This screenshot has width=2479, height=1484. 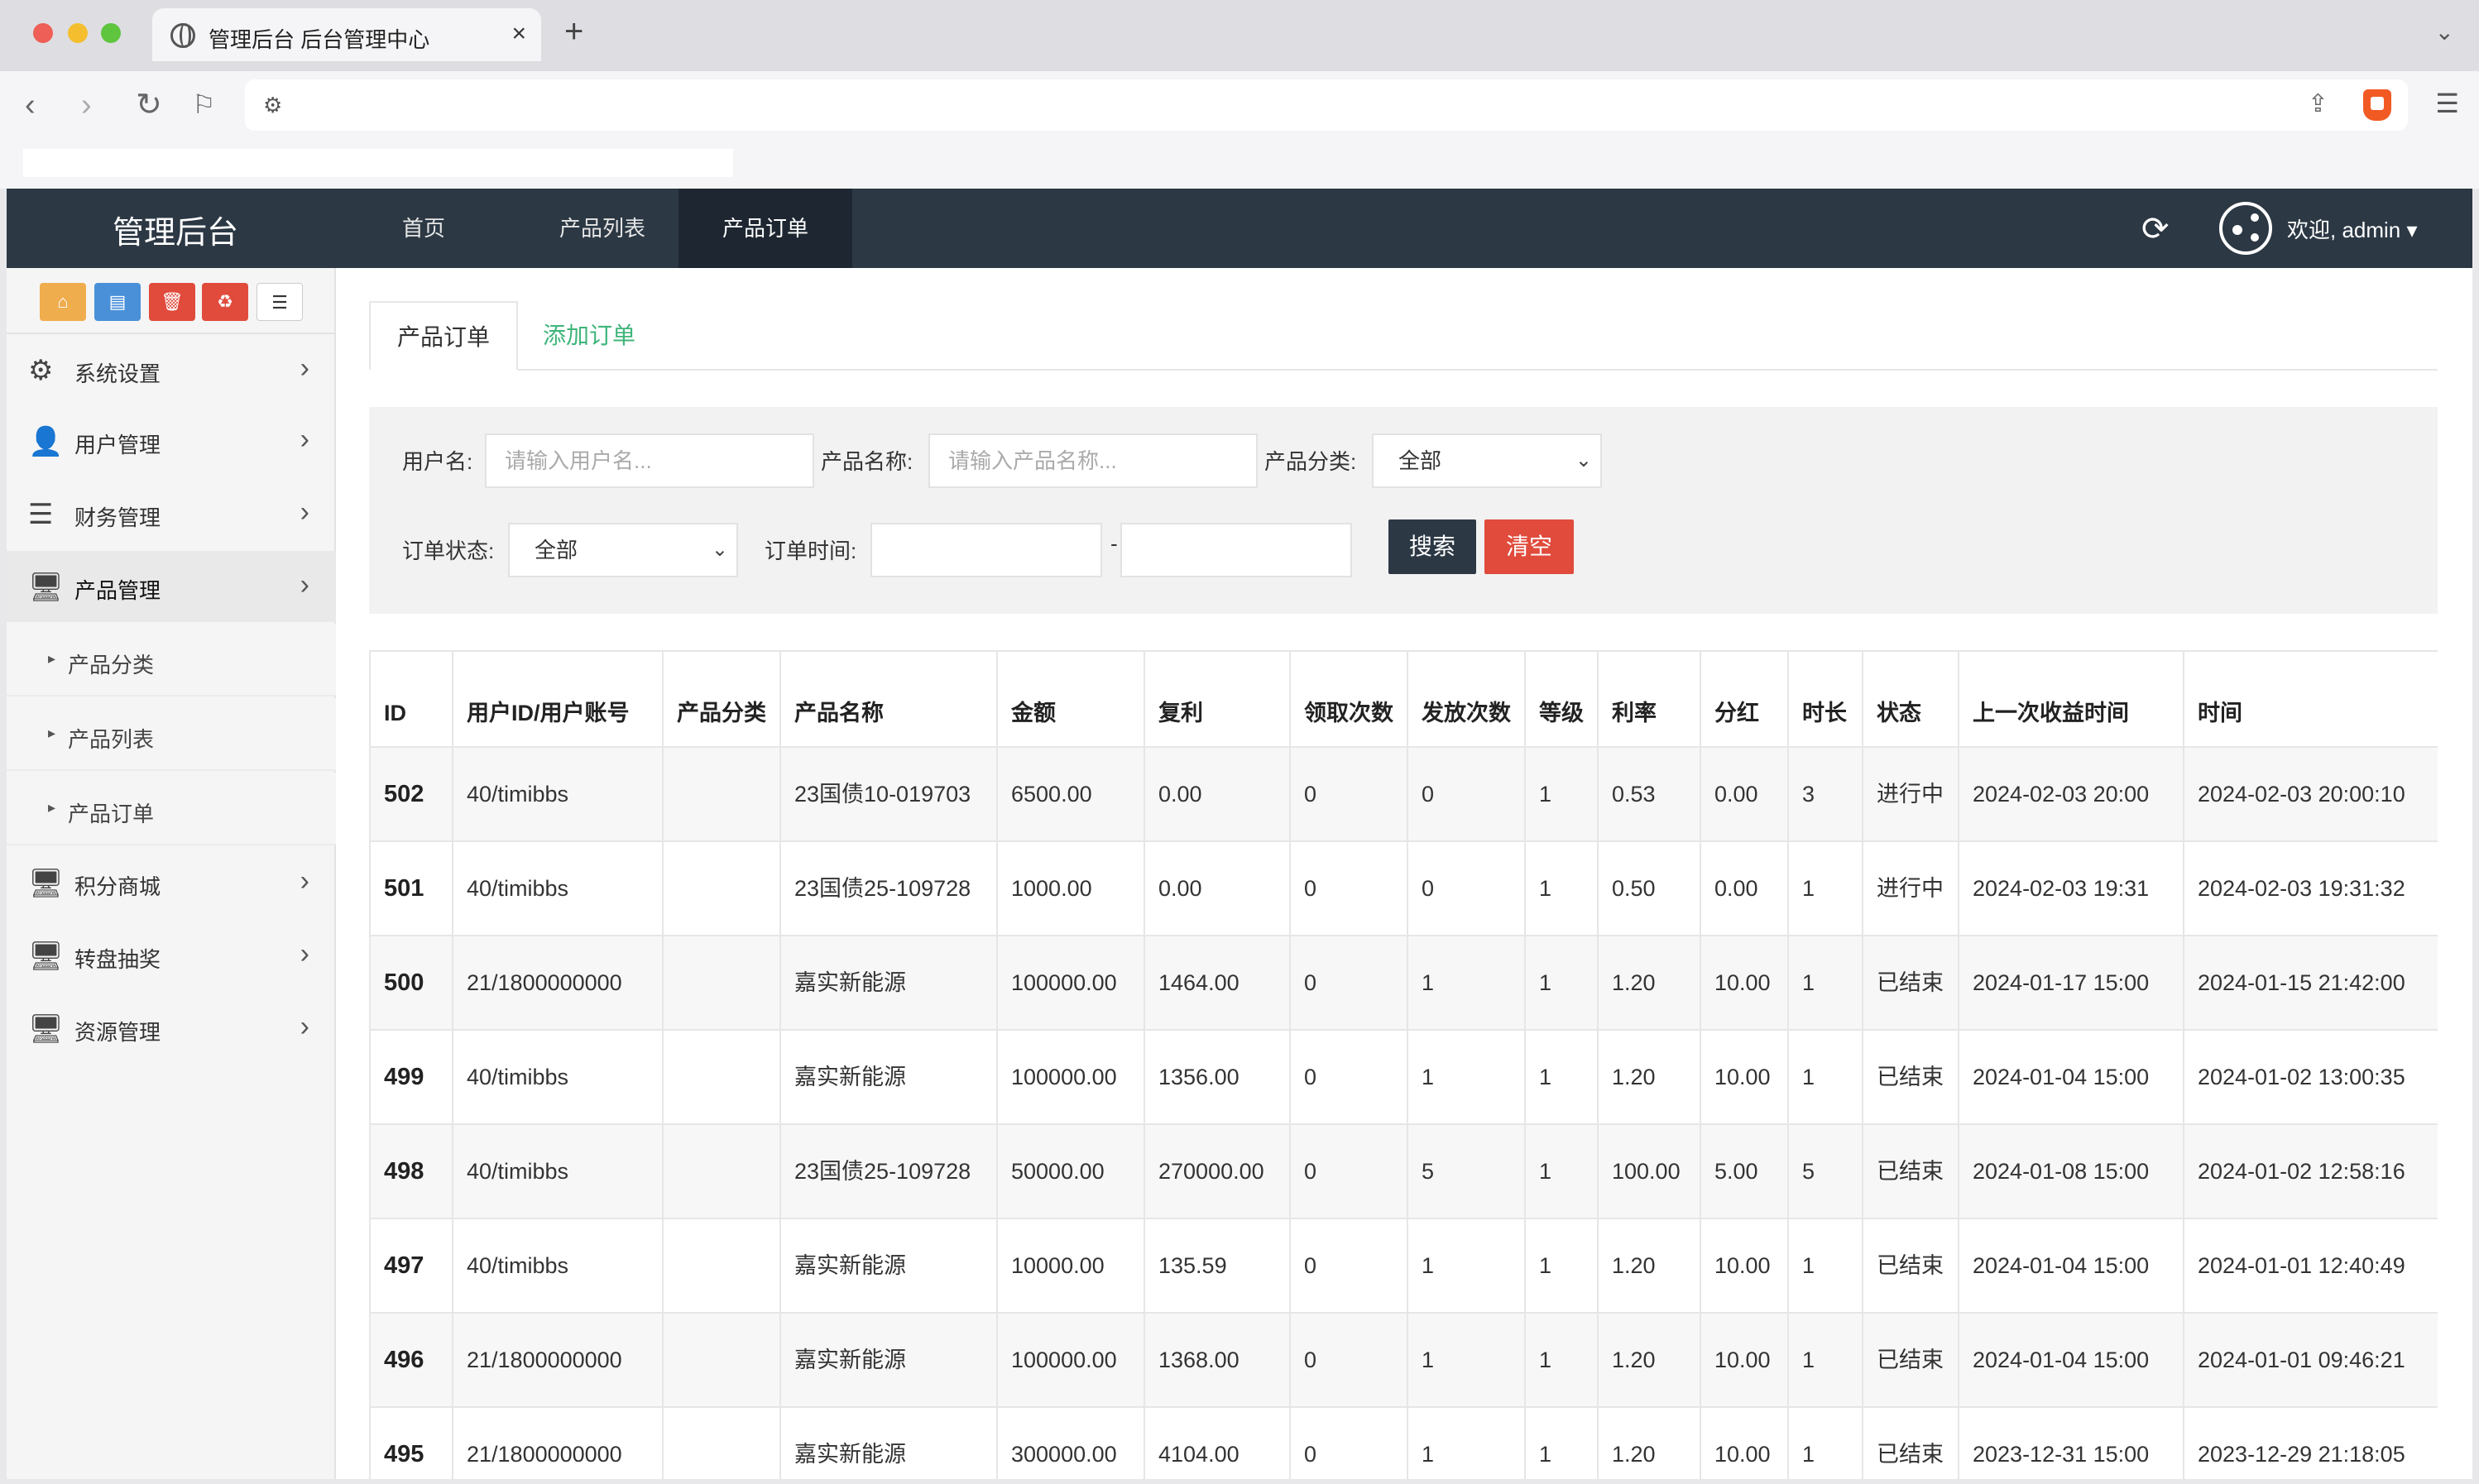 What do you see at coordinates (118, 590) in the screenshot?
I see `sidebar-item-label: 产品管理` at bounding box center [118, 590].